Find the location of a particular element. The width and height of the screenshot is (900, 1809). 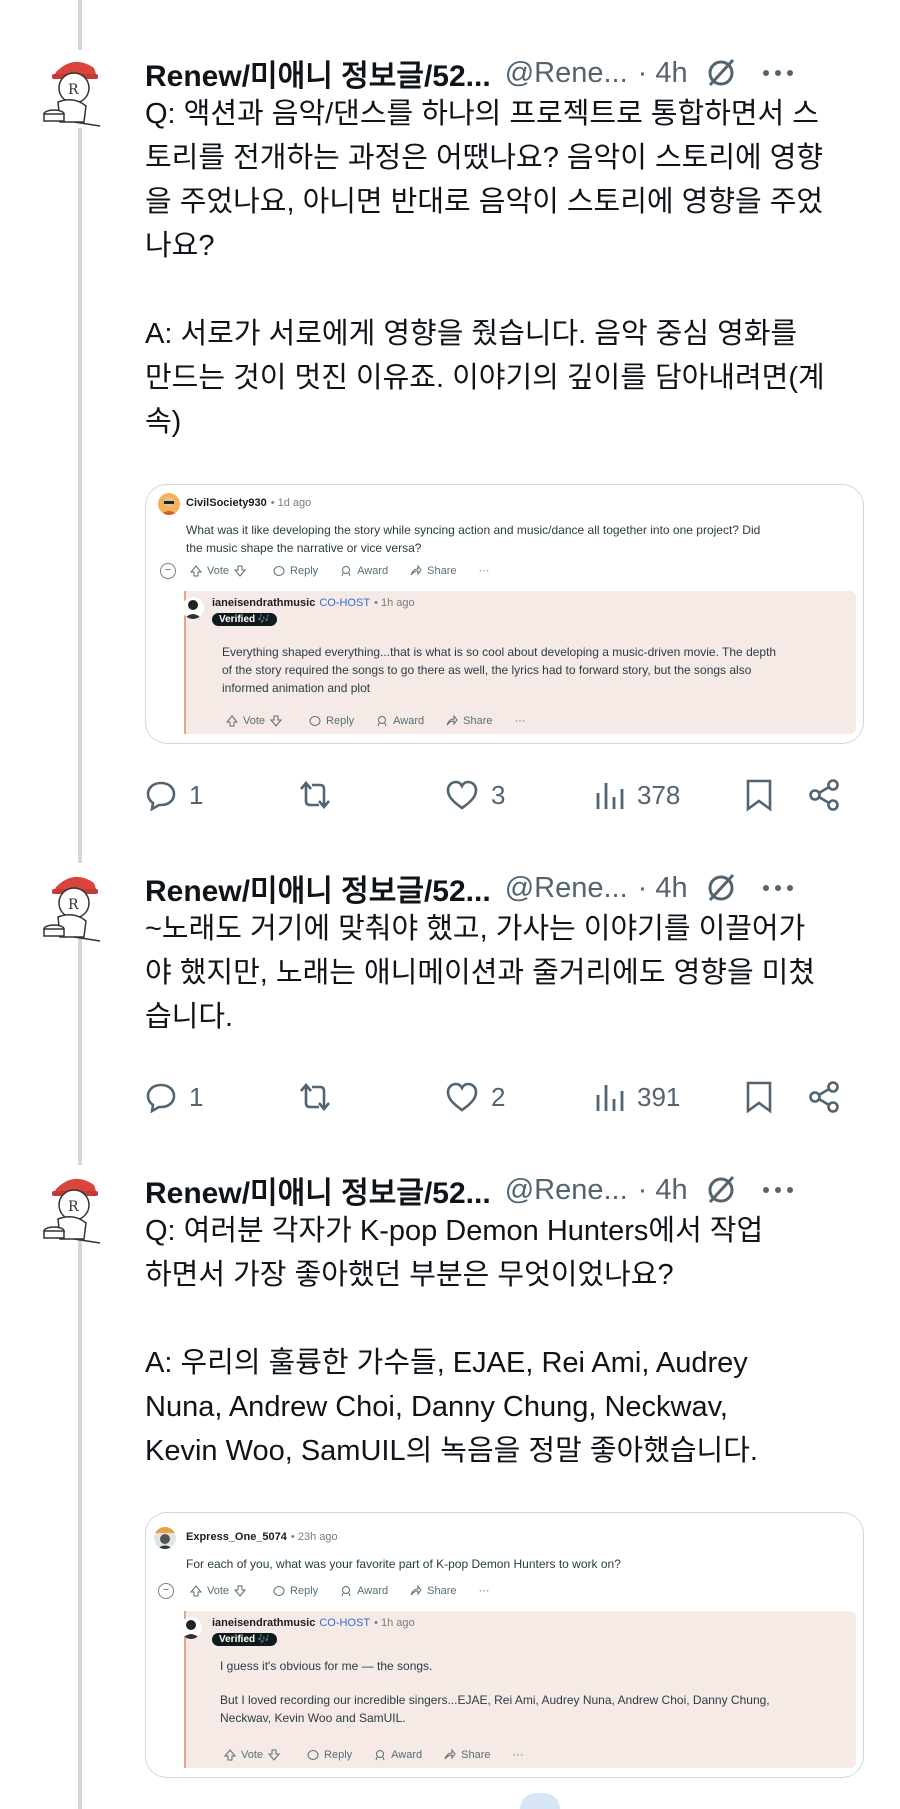

tweet-actions: 1 3 378 is located at coordinates (505, 795).